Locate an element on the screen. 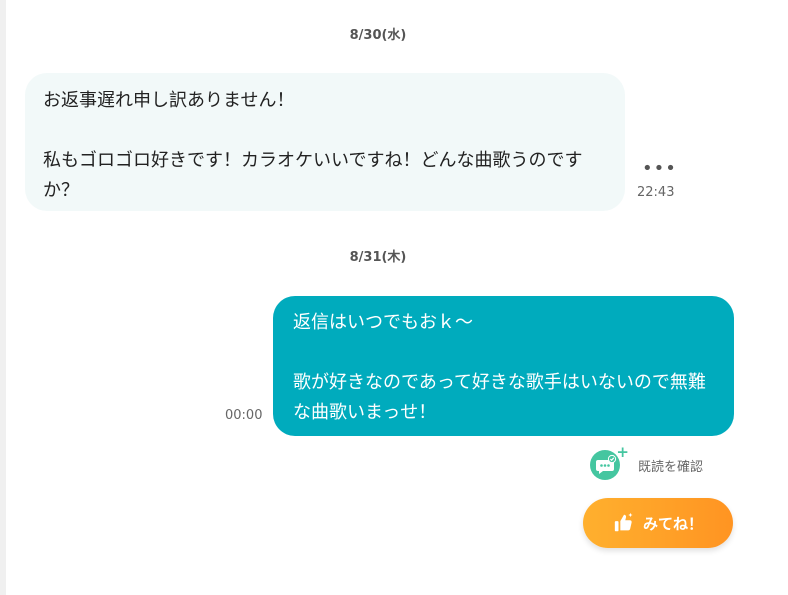 This screenshot has height=595, width=788. read-receipt-button: + 既読を確認 is located at coordinates (647, 463).